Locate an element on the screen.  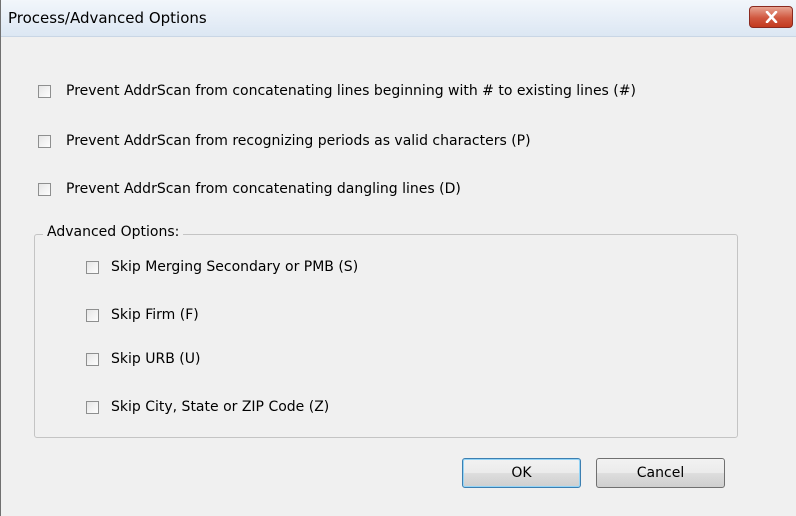
option-label: Skip City, State or ZIP Code (Z) is located at coordinates (220, 407).